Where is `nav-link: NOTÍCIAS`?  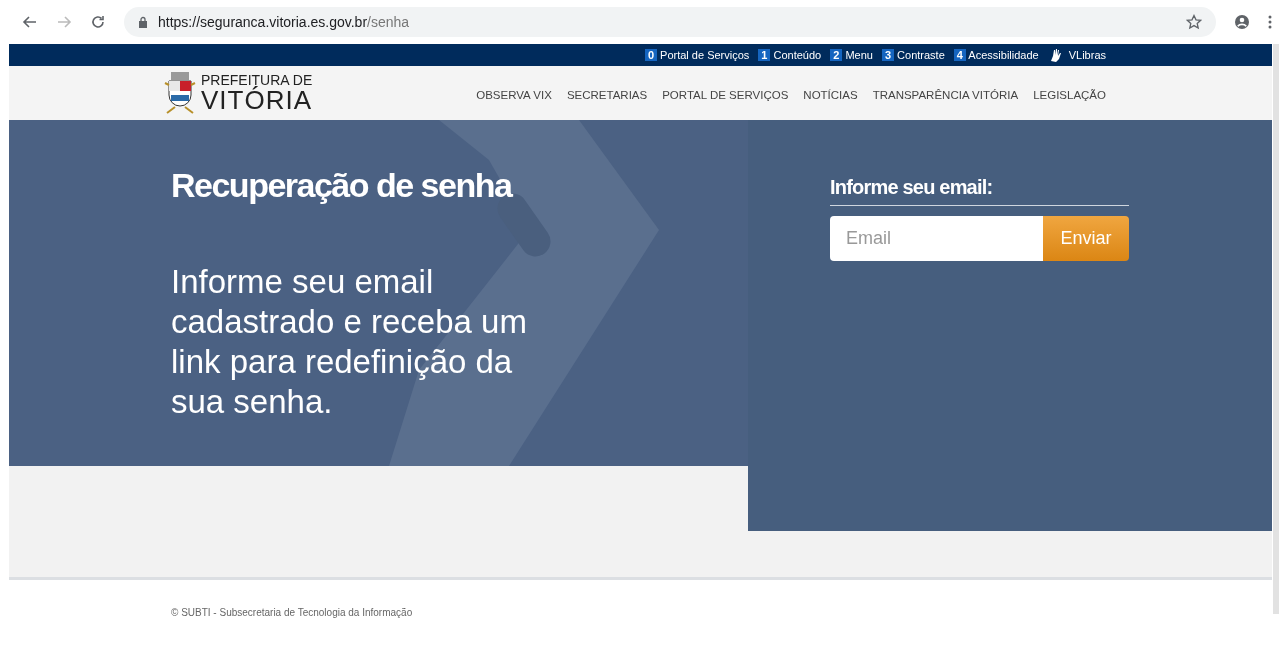 nav-link: NOTÍCIAS is located at coordinates (830, 95).